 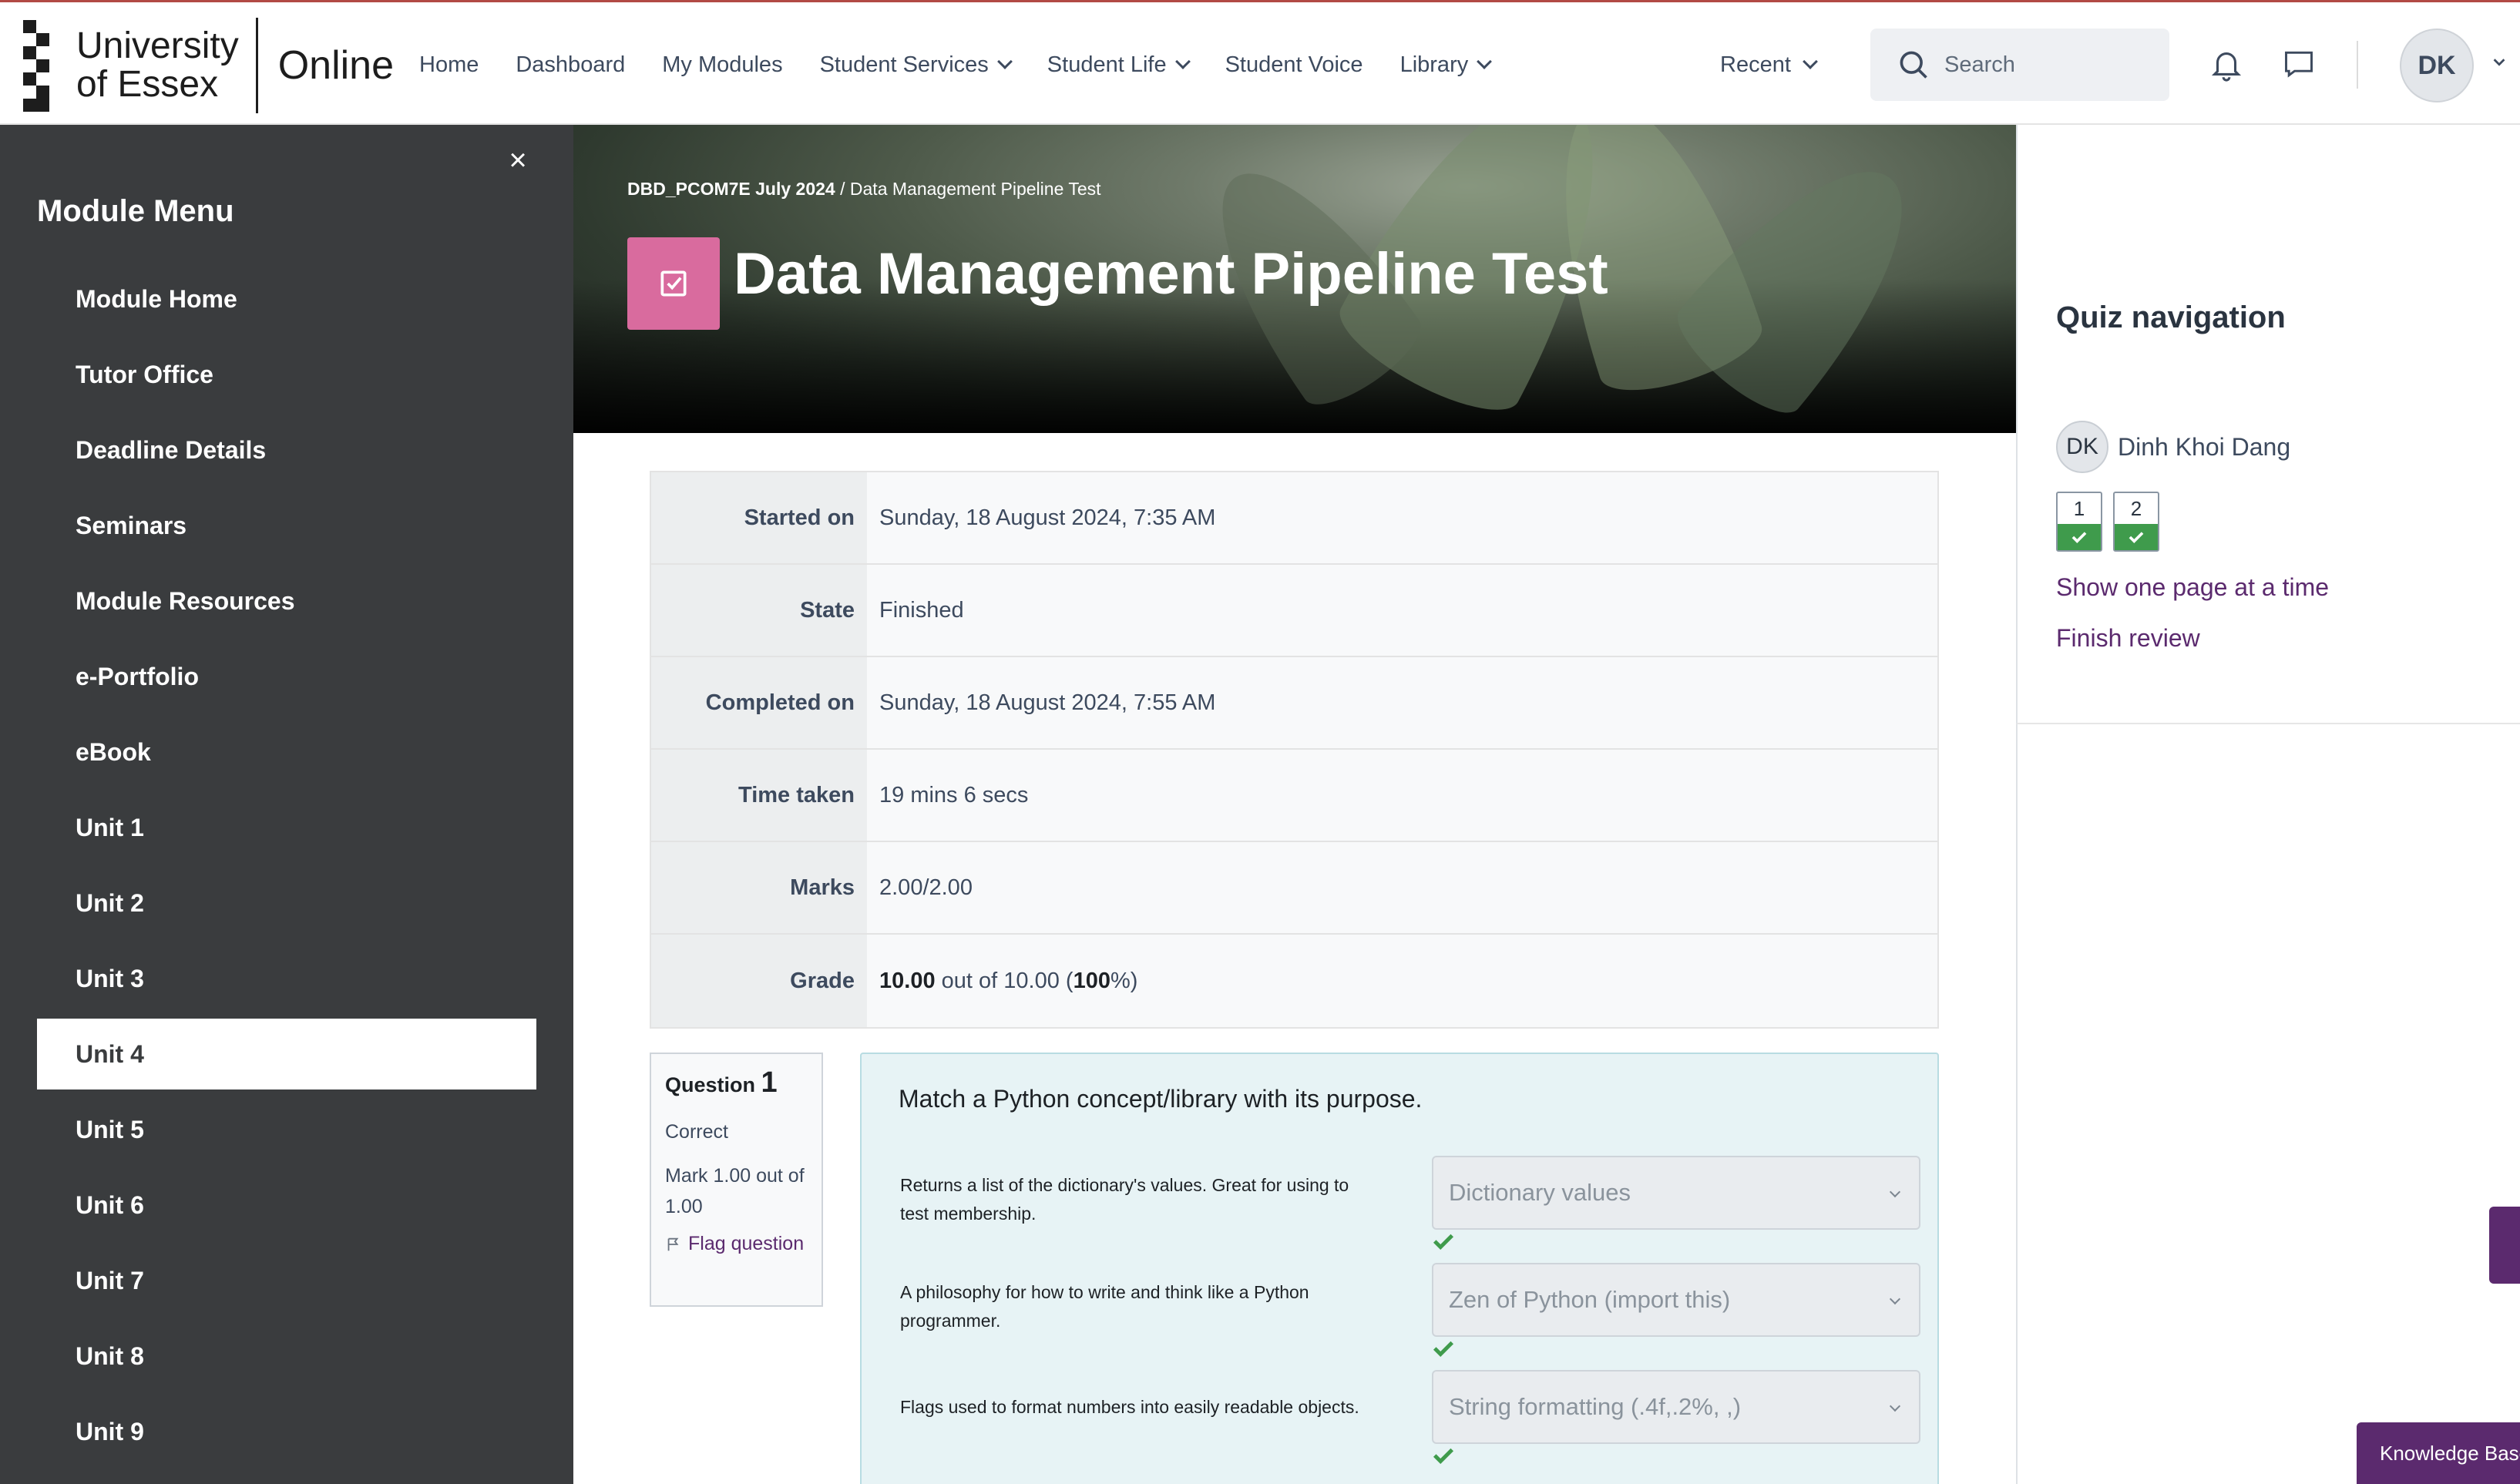 I want to click on question-nav-button-1: 1, so click(x=2079, y=522).